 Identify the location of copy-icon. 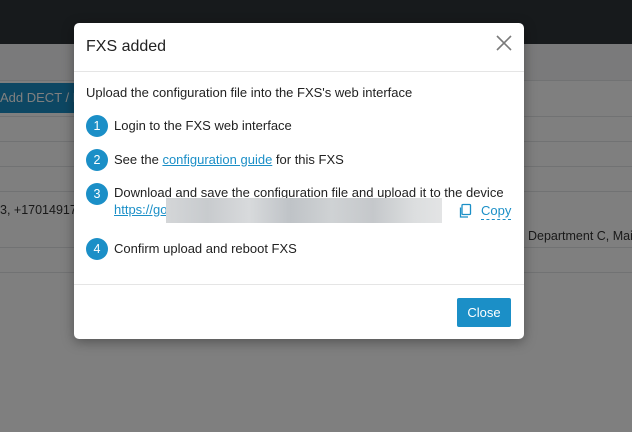
(465, 211).